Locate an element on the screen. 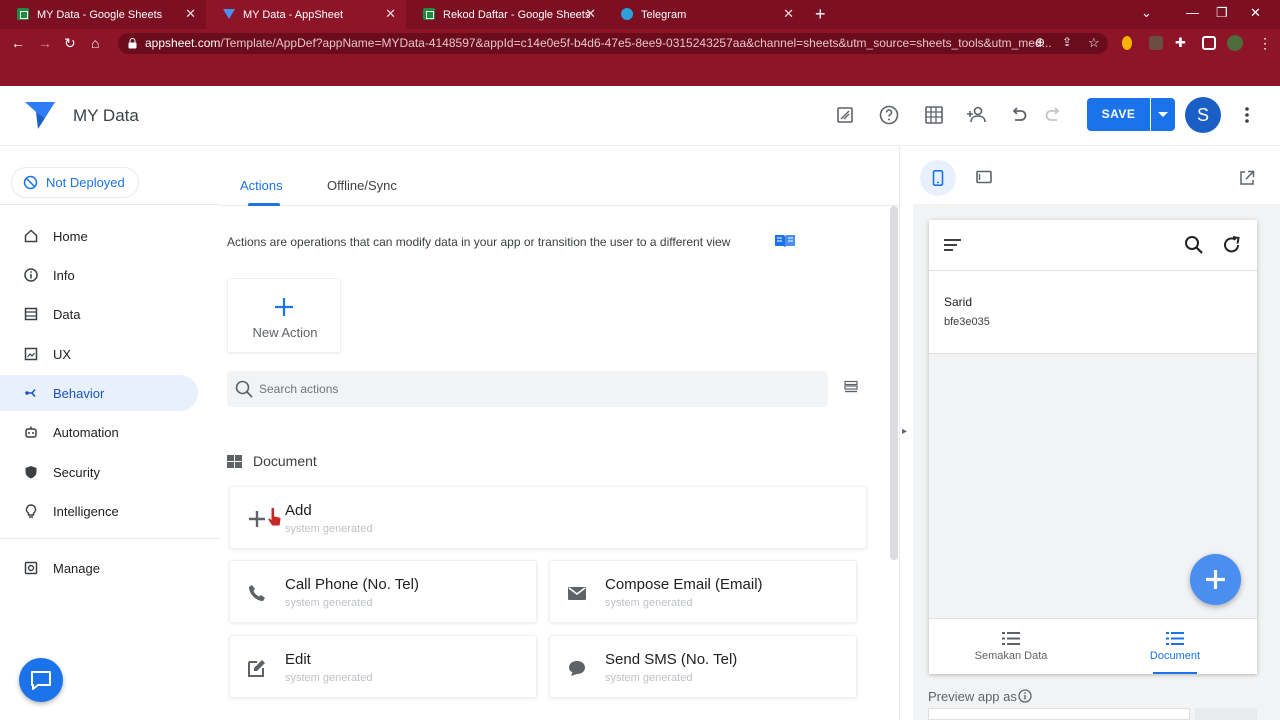 The height and width of the screenshot is (720, 1280). sidebar-item-ux: UX is located at coordinates (99, 354).